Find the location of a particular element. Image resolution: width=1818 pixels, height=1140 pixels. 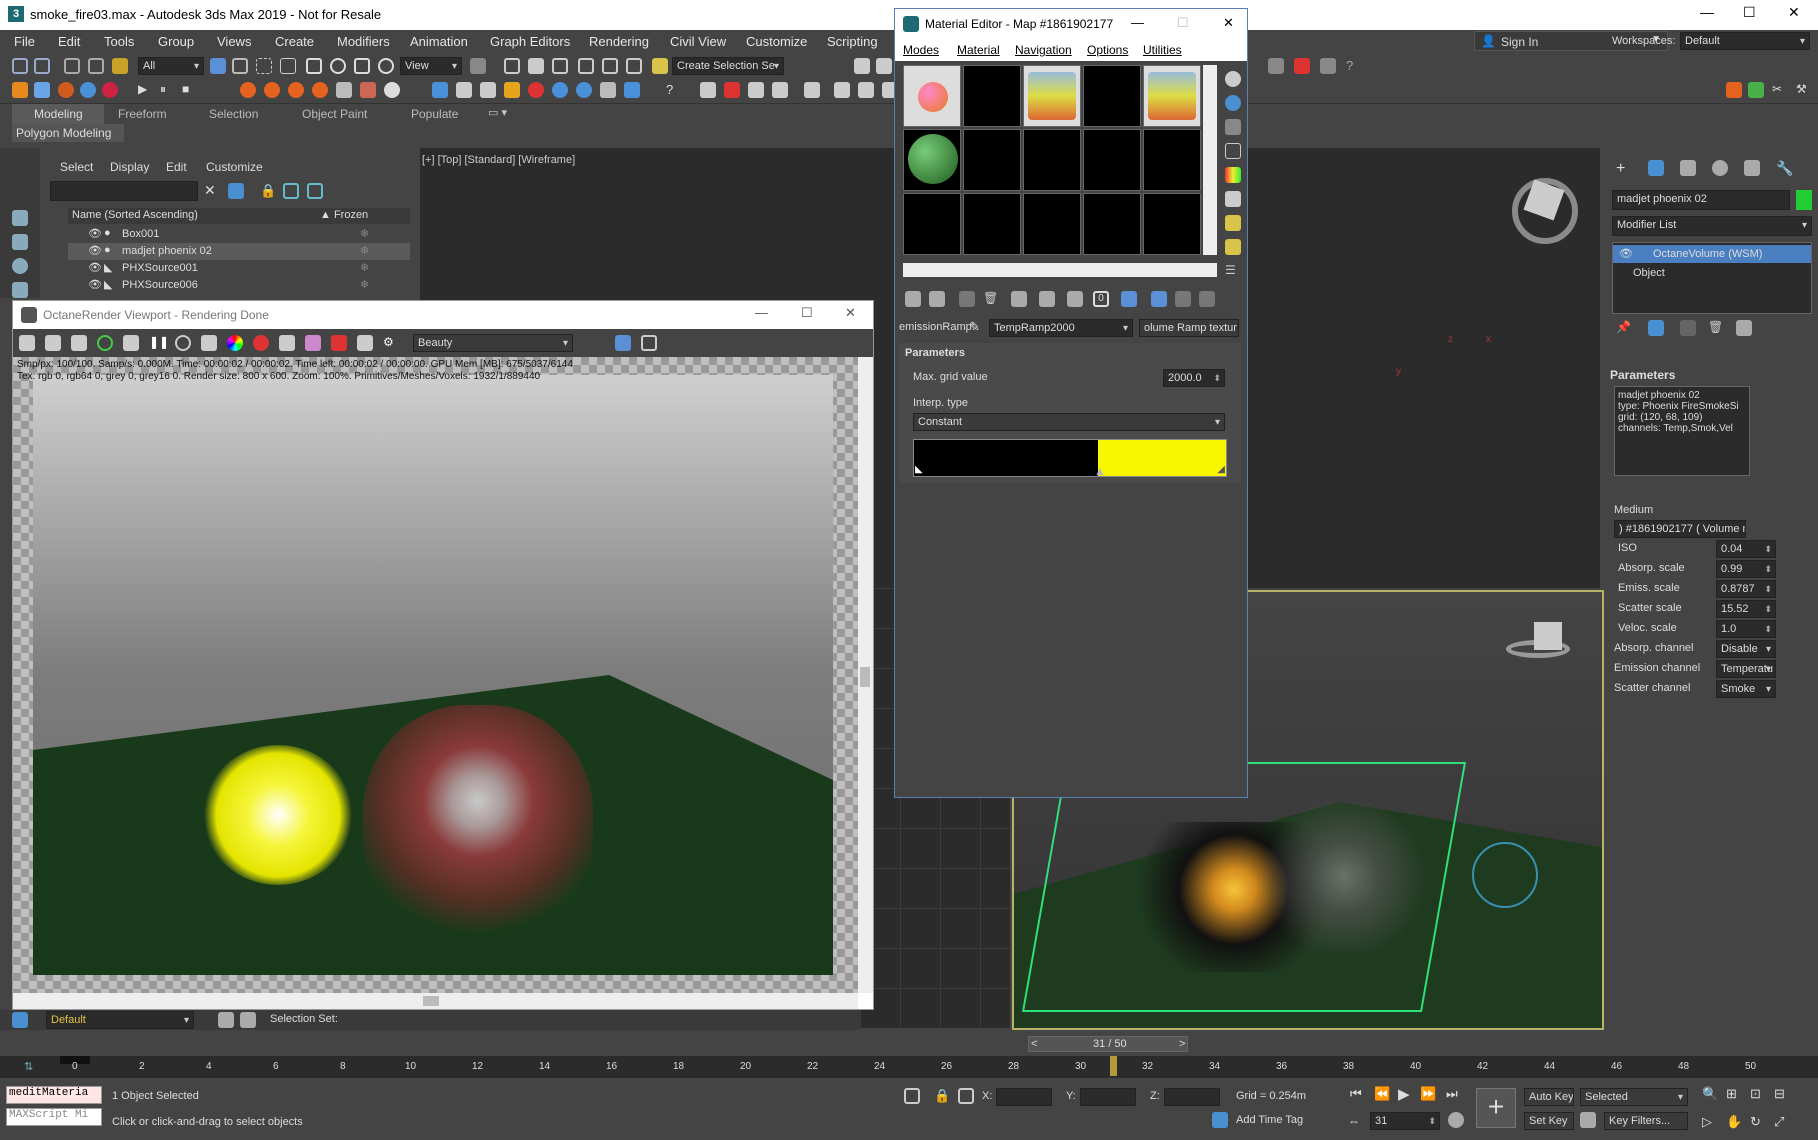

phoenix-preset-icon is located at coordinates (512, 90).